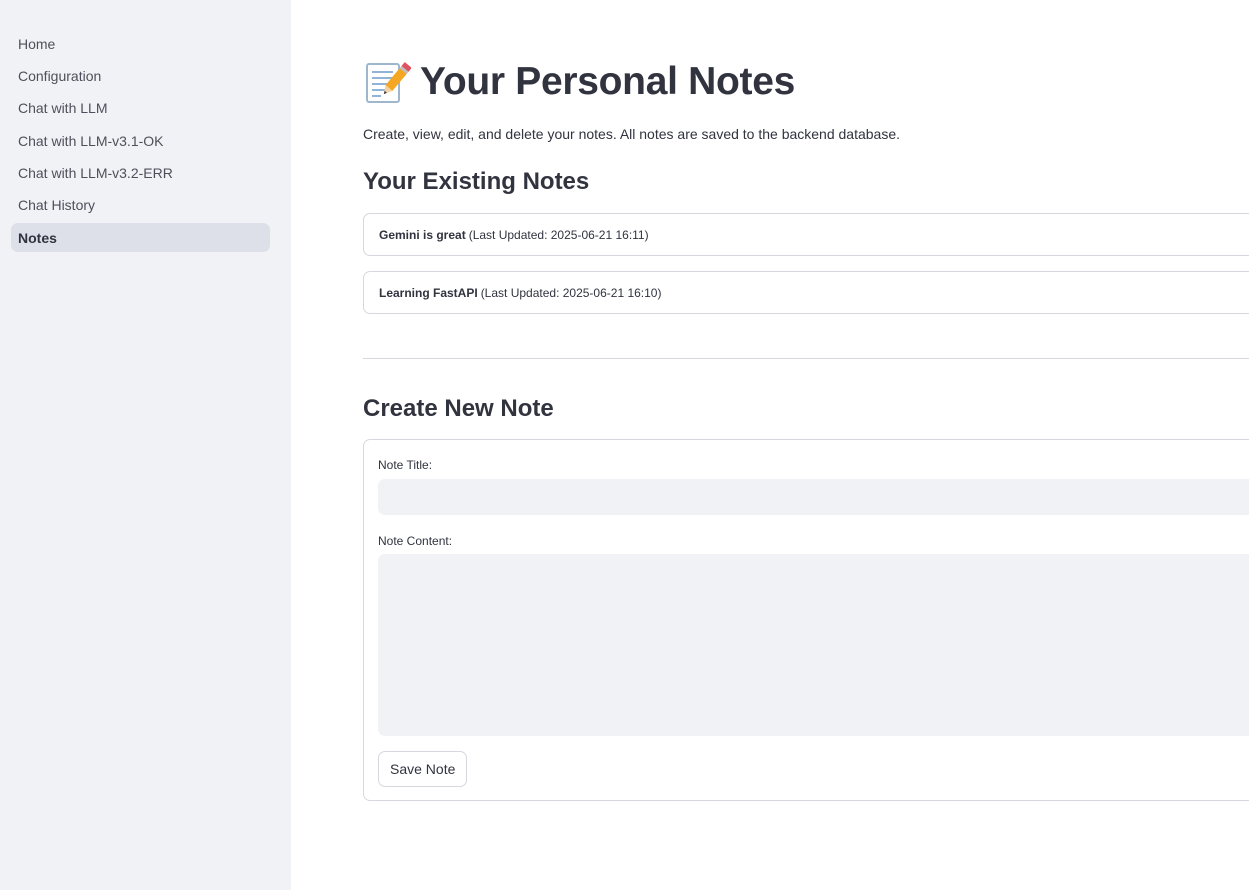 The image size is (1249, 890). What do you see at coordinates (476, 181) in the screenshot?
I see `existing-notes-heading: Your Existing Notes` at bounding box center [476, 181].